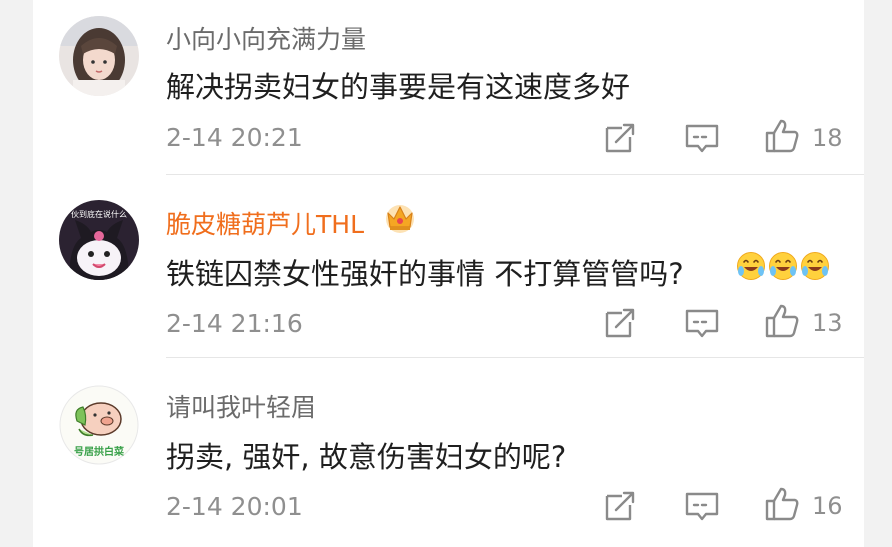 The width and height of the screenshot is (892, 547). Describe the element at coordinates (398, 87) in the screenshot. I see `comment-text: 解决拐卖妇女的事要是有这速度多好` at that location.